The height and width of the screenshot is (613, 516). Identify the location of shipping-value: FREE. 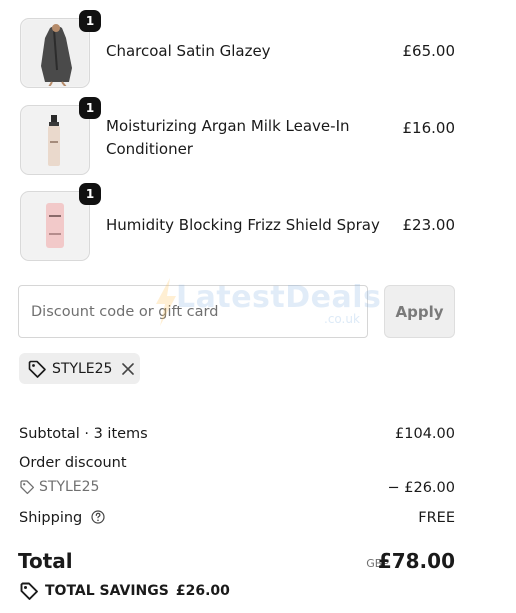
(436, 518).